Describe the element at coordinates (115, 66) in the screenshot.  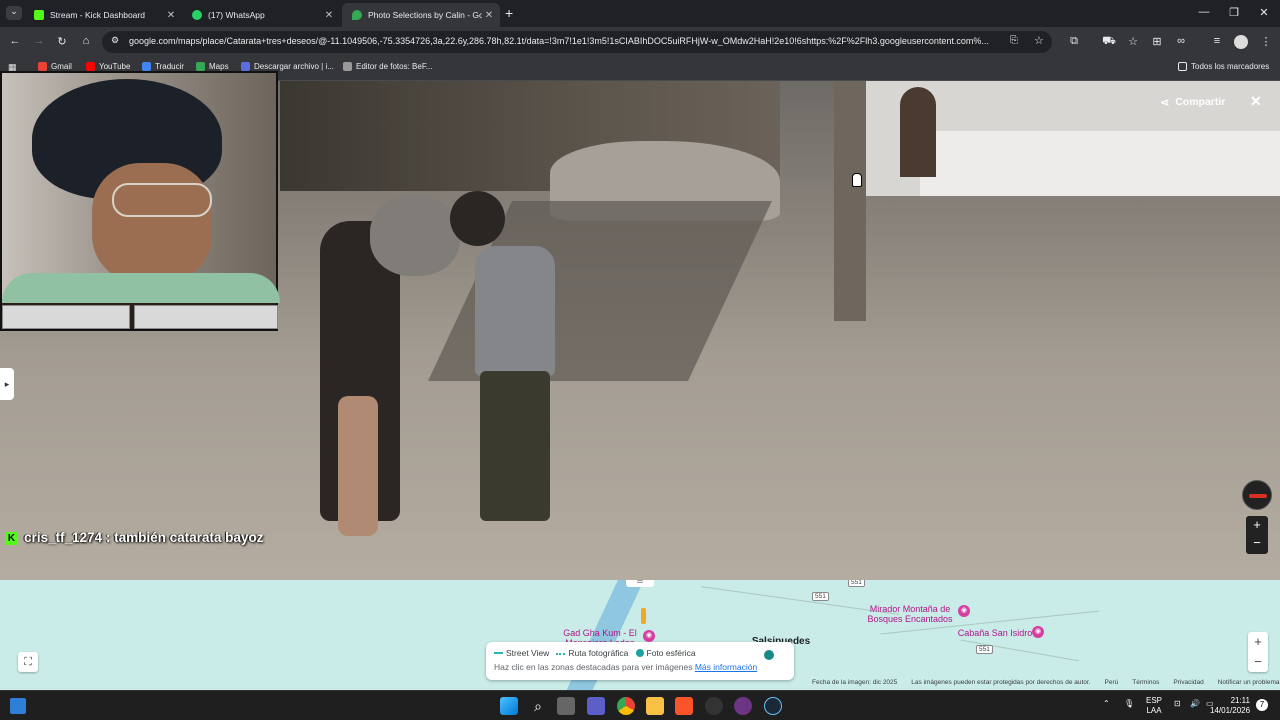
I see `bookmark-label: YouTube` at that location.